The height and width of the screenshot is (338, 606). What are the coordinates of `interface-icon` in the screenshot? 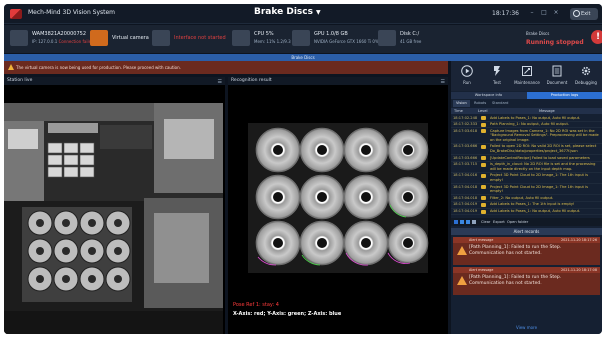 It's located at (161, 38).